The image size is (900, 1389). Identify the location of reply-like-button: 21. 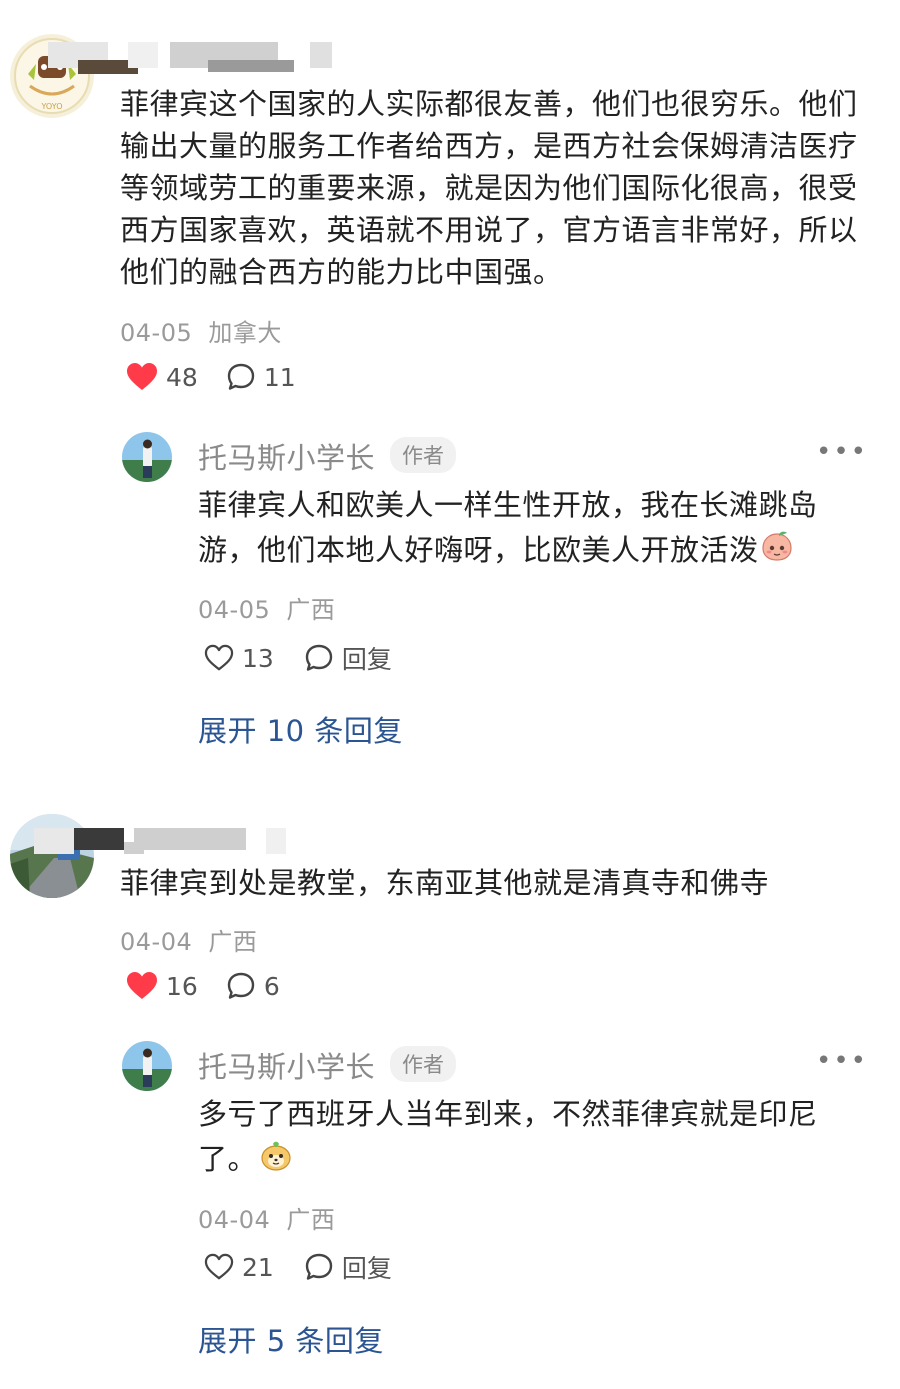
(239, 1267).